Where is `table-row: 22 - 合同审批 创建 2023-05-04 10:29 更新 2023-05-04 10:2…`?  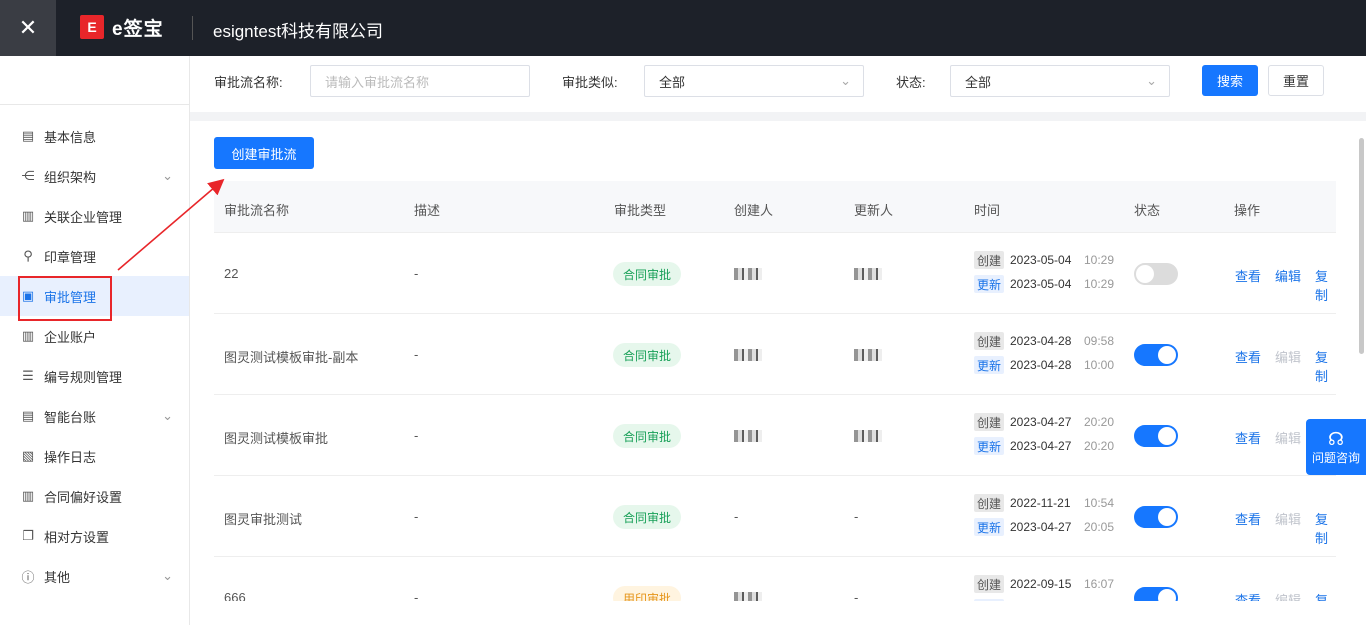
table-row: 22 - 合同审批 创建 2023-05-04 10:29 更新 2023-05-04 10:2… is located at coordinates (775, 273).